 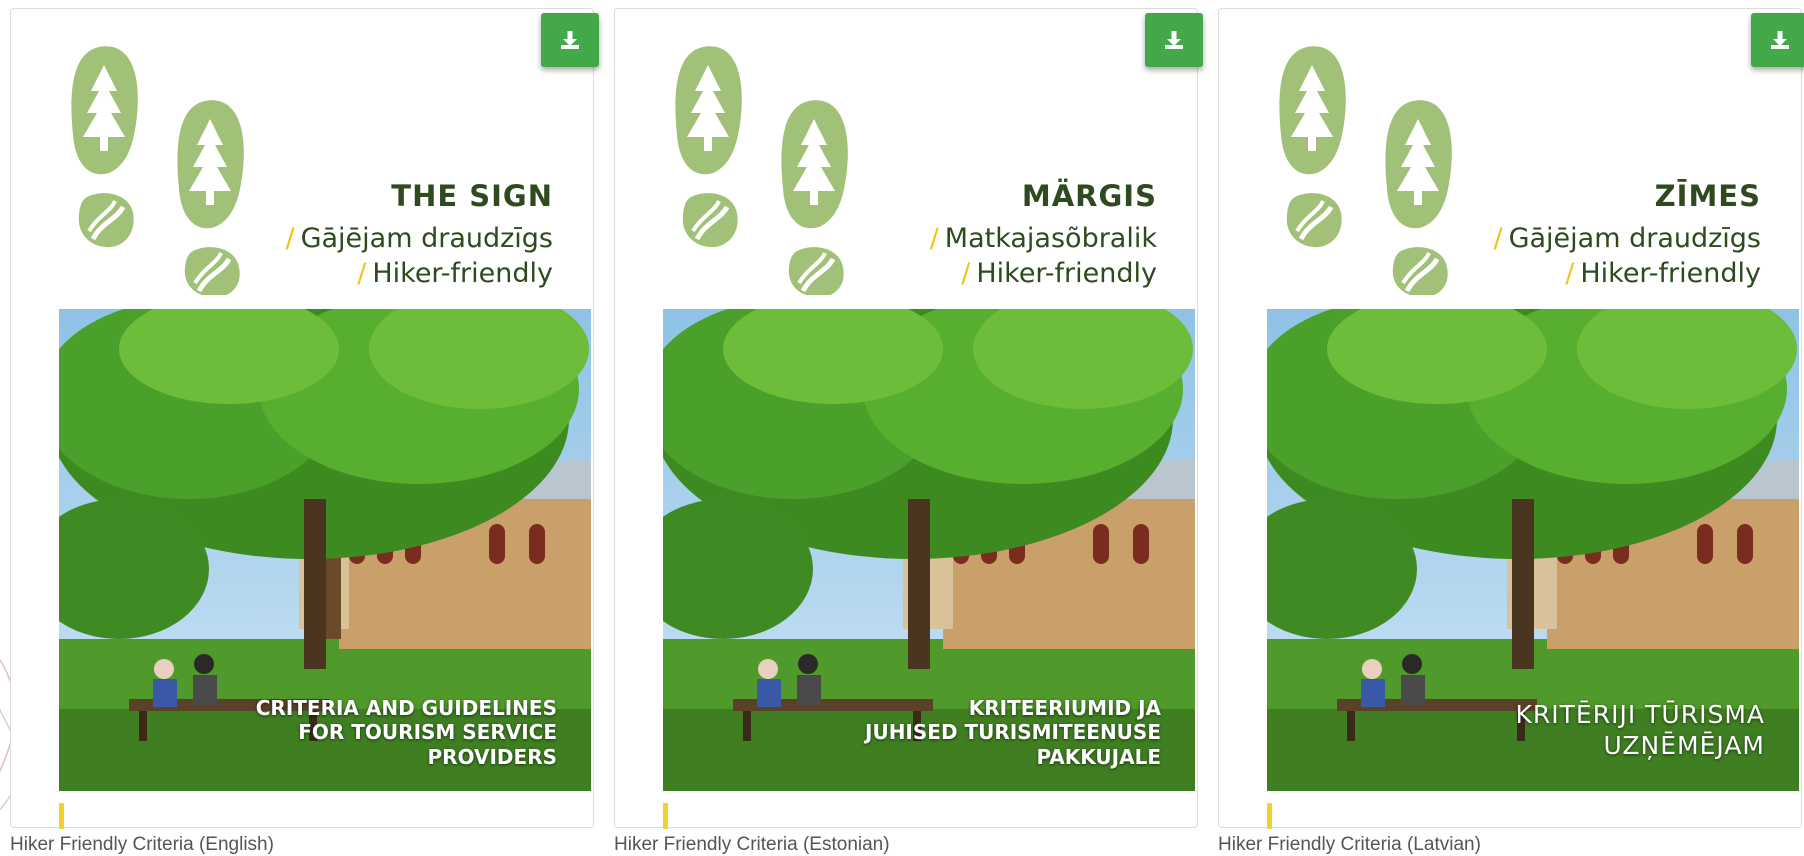 What do you see at coordinates (142, 845) in the screenshot?
I see `document-title-english: Hiker Friendly Criteria (English)` at bounding box center [142, 845].